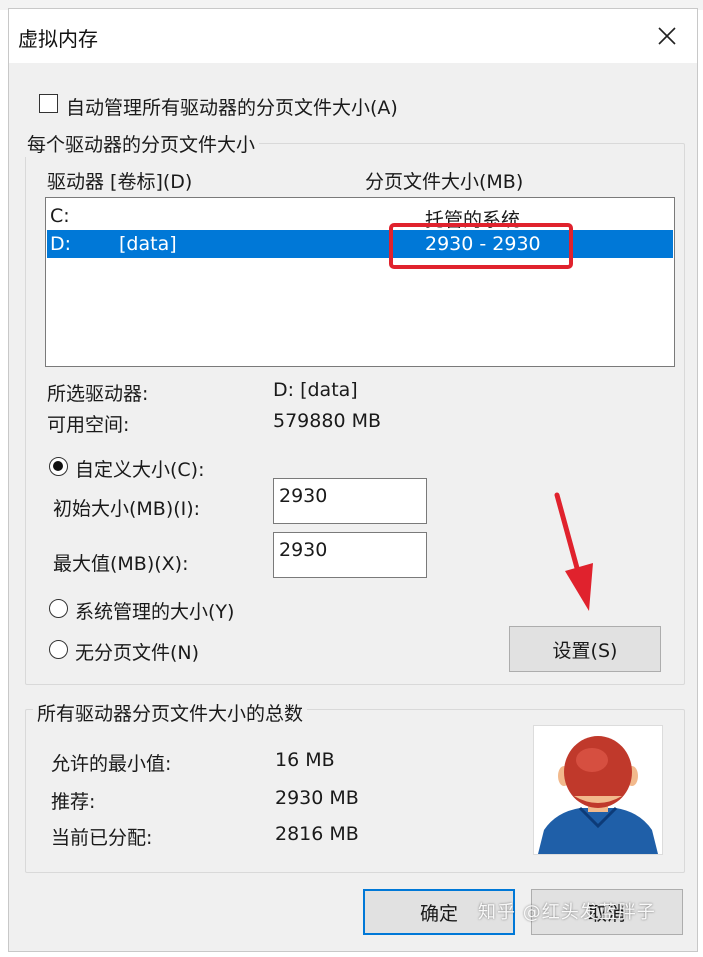  Describe the element at coordinates (73, 802) in the screenshot. I see `recommended-label: 推荐:` at that location.